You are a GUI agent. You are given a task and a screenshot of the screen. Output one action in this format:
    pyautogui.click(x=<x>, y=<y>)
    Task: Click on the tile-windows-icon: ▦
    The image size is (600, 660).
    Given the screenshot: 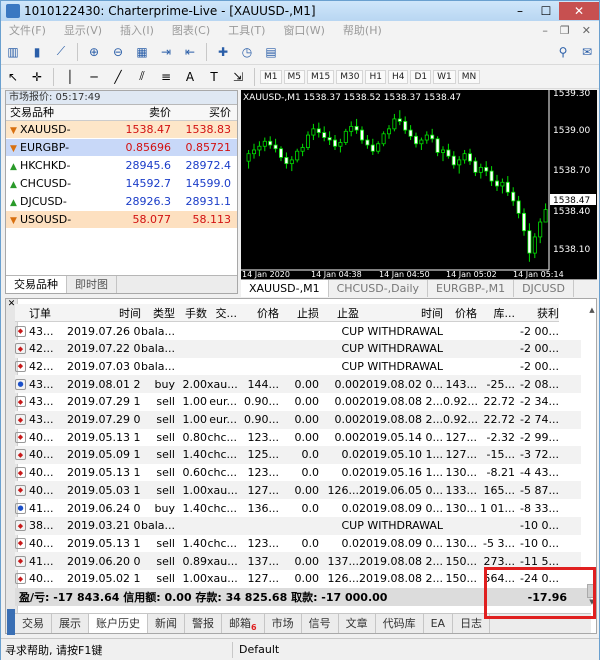 What is the action you would take?
    pyautogui.click(x=142, y=52)
    